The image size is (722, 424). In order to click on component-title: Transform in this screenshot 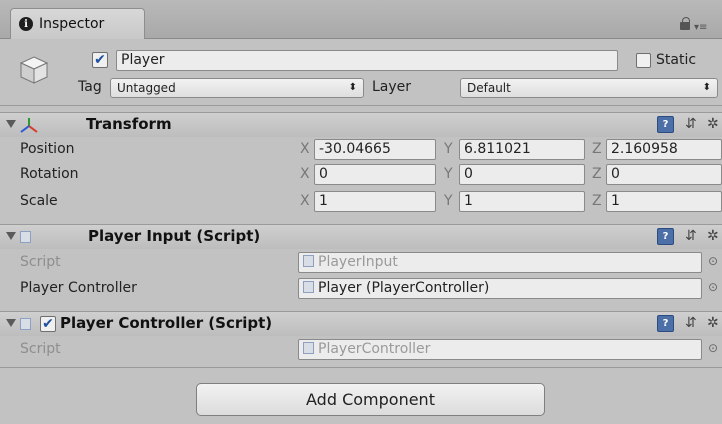, I will do `click(129, 124)`.